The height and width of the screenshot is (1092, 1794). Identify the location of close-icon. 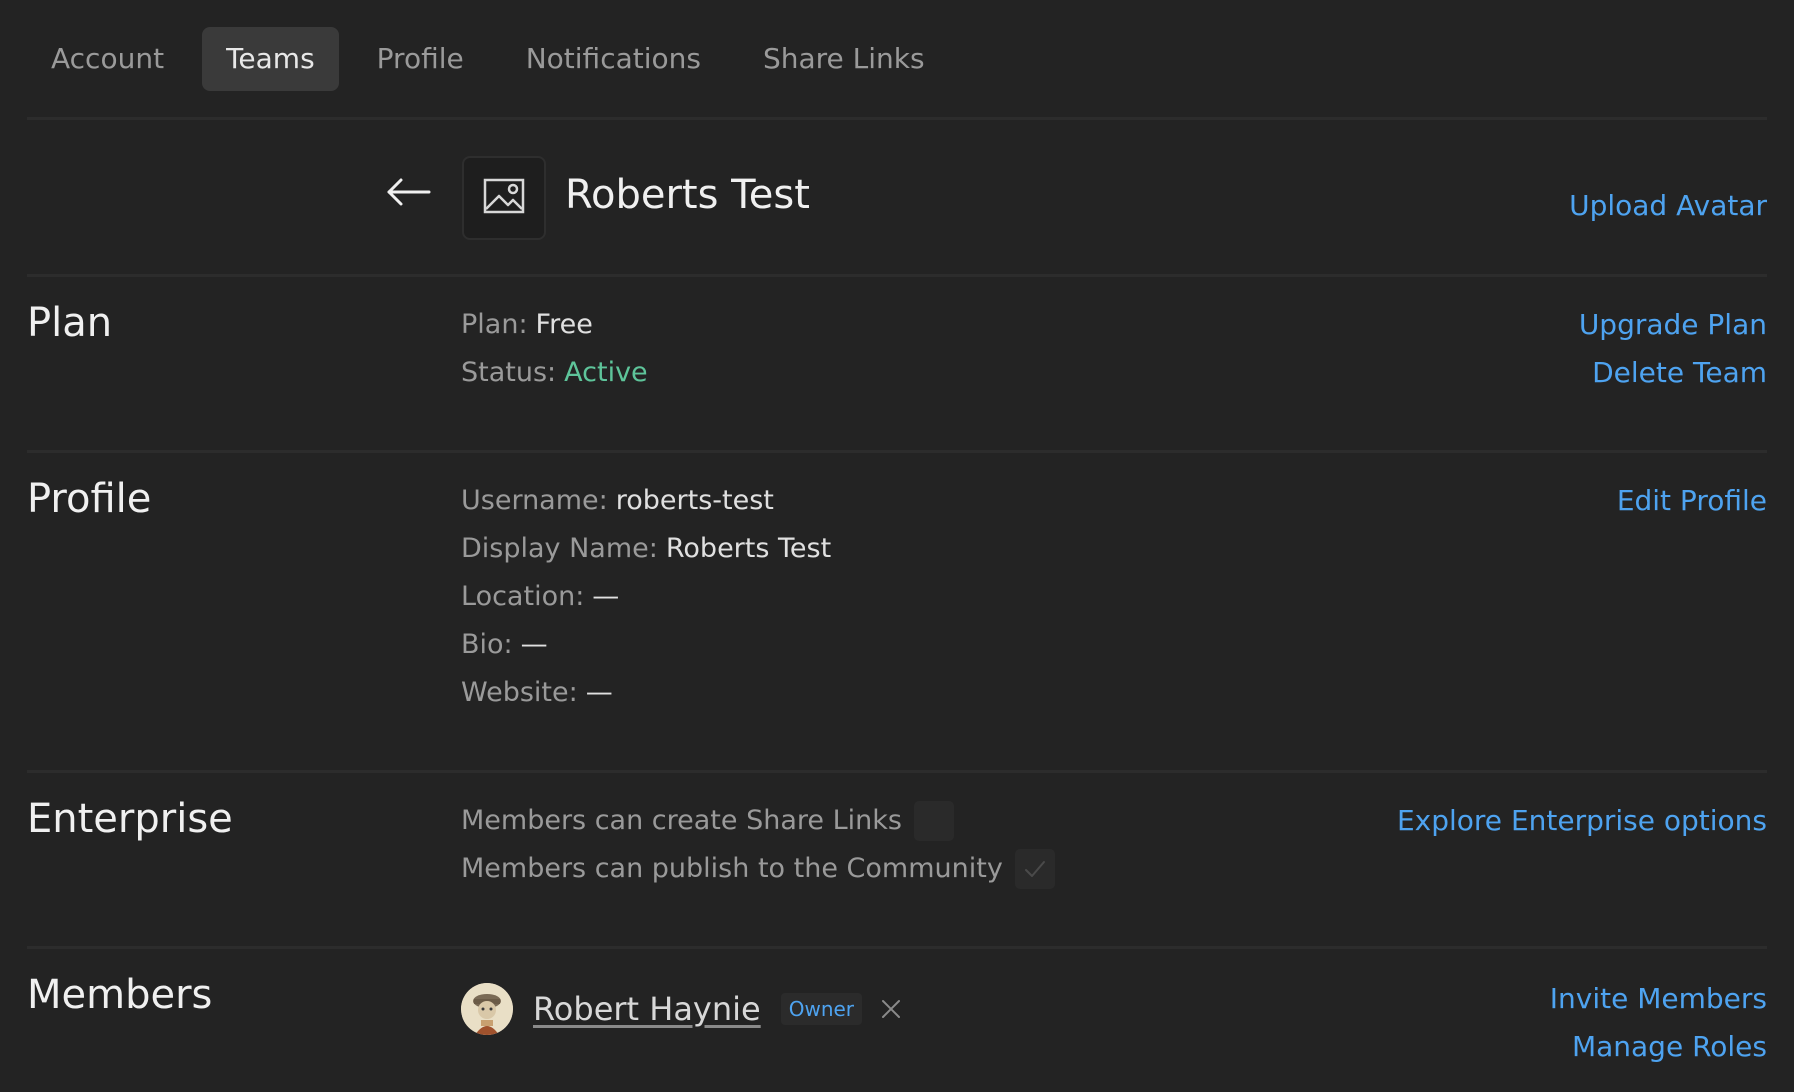
(891, 1009).